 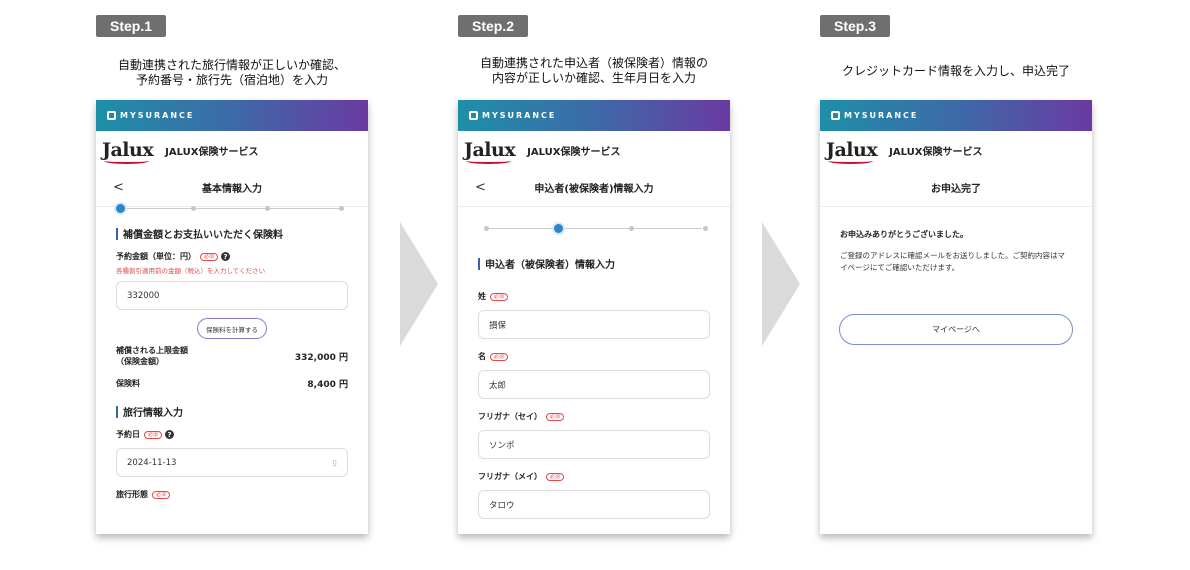 What do you see at coordinates (594, 504) in the screenshot?
I see `given-name-kana-input: タロウ` at bounding box center [594, 504].